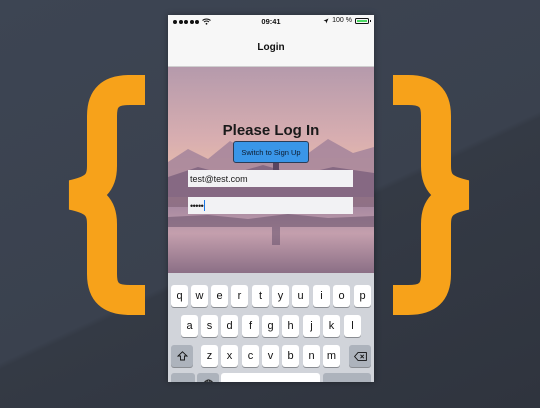  What do you see at coordinates (331, 356) in the screenshot?
I see `key-m: m` at bounding box center [331, 356].